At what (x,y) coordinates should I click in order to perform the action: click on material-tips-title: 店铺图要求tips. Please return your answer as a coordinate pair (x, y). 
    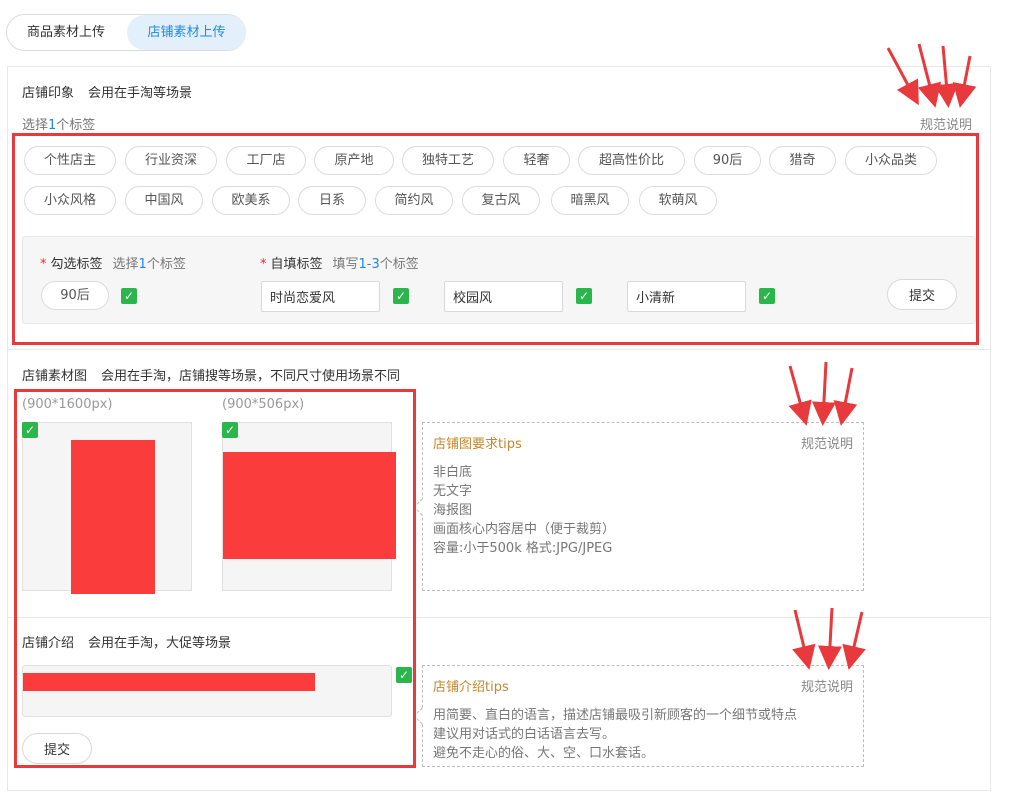
    Looking at the image, I should click on (477, 444).